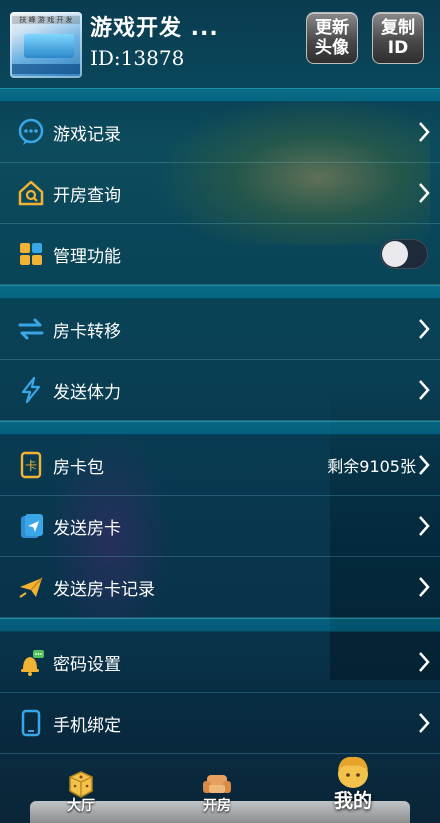 This screenshot has width=440, height=823. Describe the element at coordinates (220, 465) in the screenshot. I see `menu-item-card-pack: 卡 房卡包 剩余9105张` at that location.